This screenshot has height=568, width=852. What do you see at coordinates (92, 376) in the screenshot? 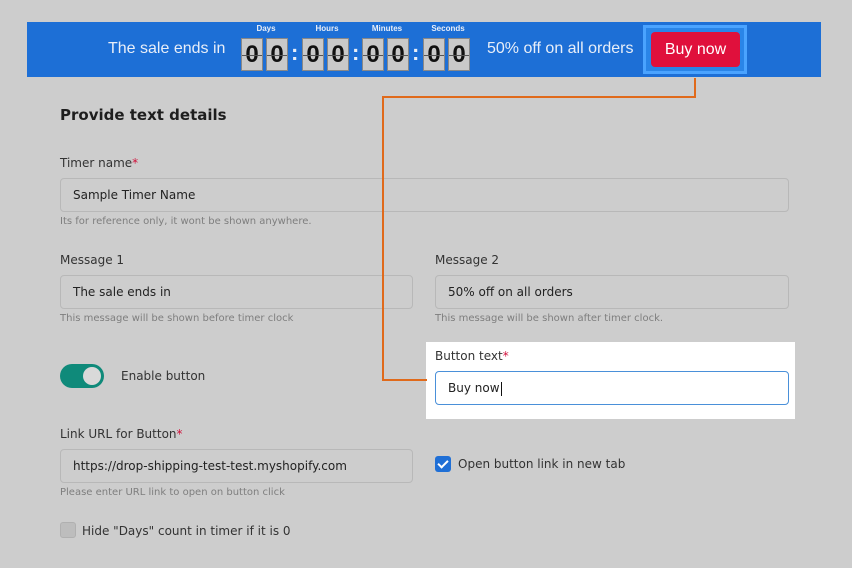
I see `toggle-knob` at bounding box center [92, 376].